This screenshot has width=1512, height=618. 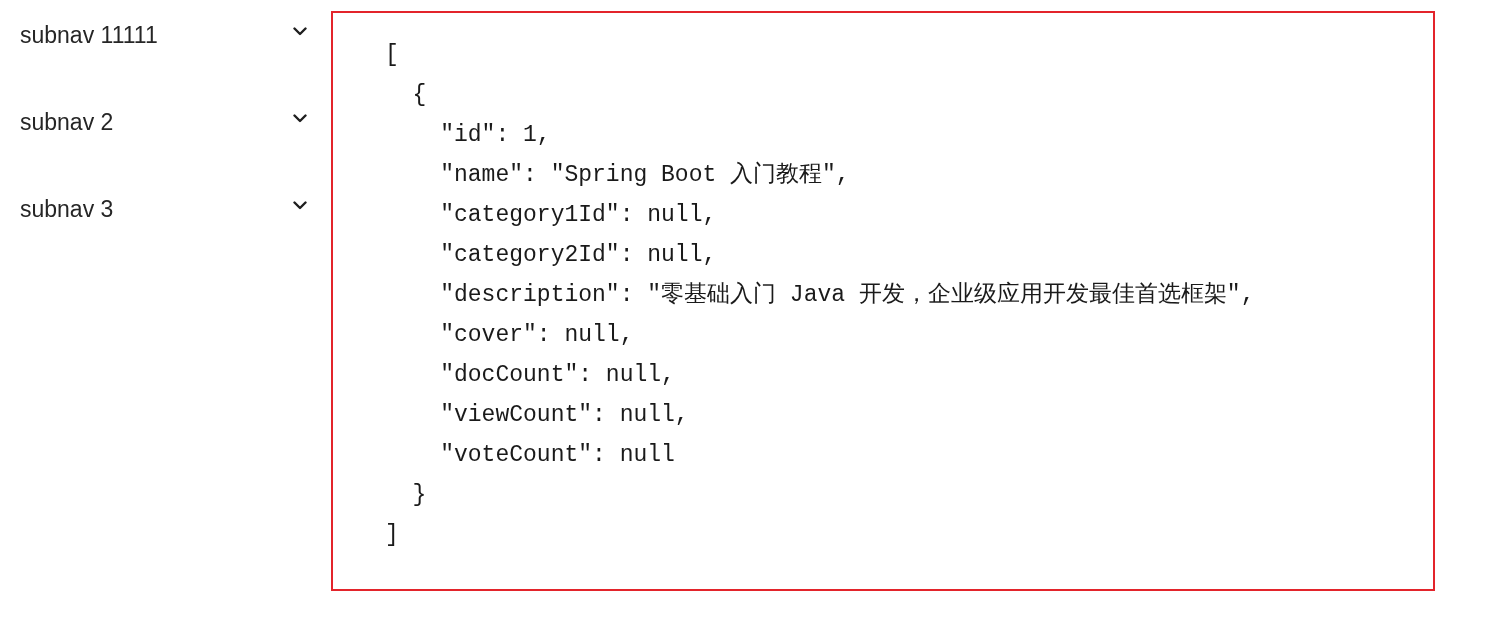 I want to click on code-line: ], so click(x=392, y=535).